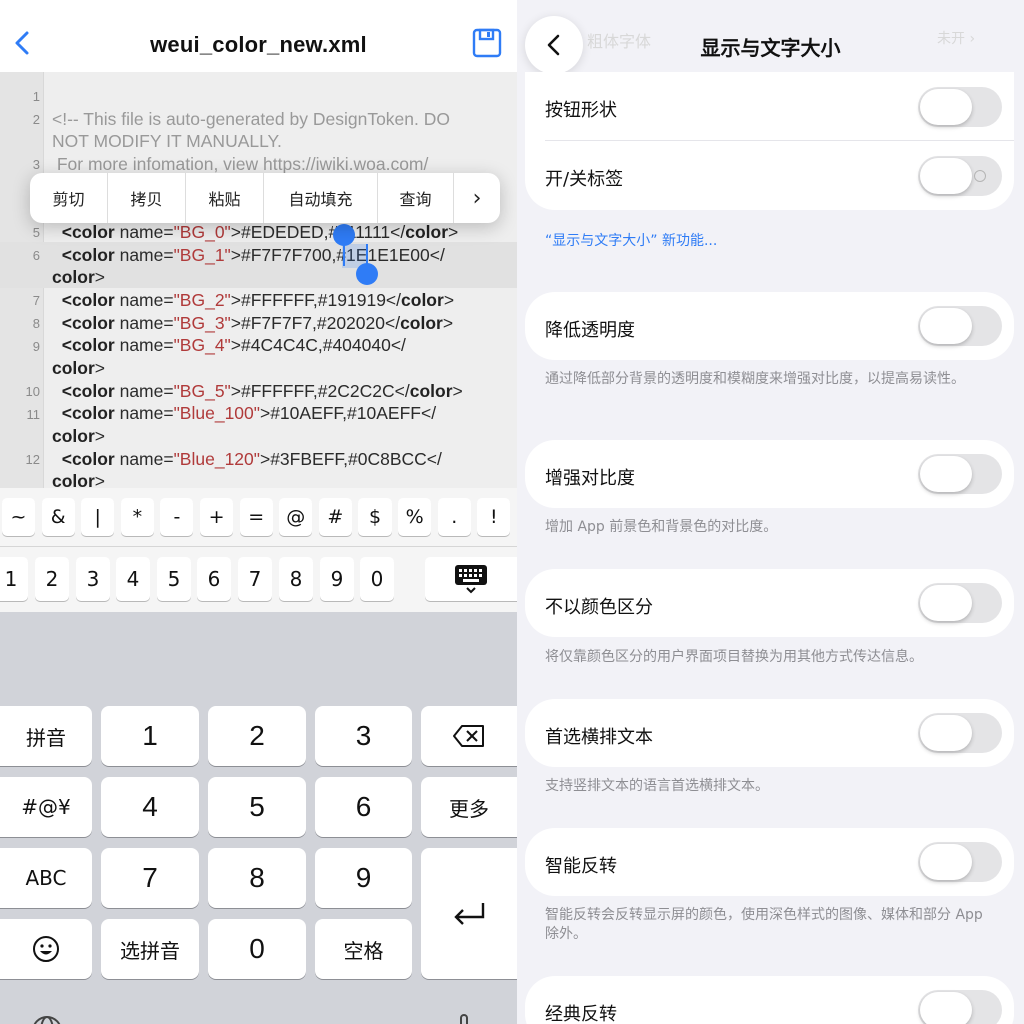 The width and height of the screenshot is (1024, 1024). What do you see at coordinates (98, 517) in the screenshot?
I see `symbol-key: |` at bounding box center [98, 517].